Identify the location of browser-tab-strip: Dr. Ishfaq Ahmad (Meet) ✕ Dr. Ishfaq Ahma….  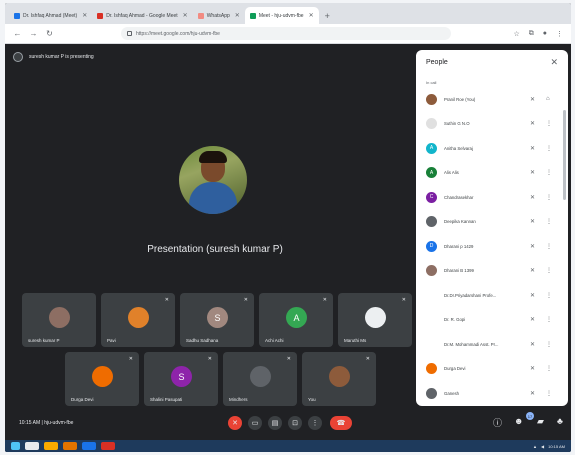
(288, 13).